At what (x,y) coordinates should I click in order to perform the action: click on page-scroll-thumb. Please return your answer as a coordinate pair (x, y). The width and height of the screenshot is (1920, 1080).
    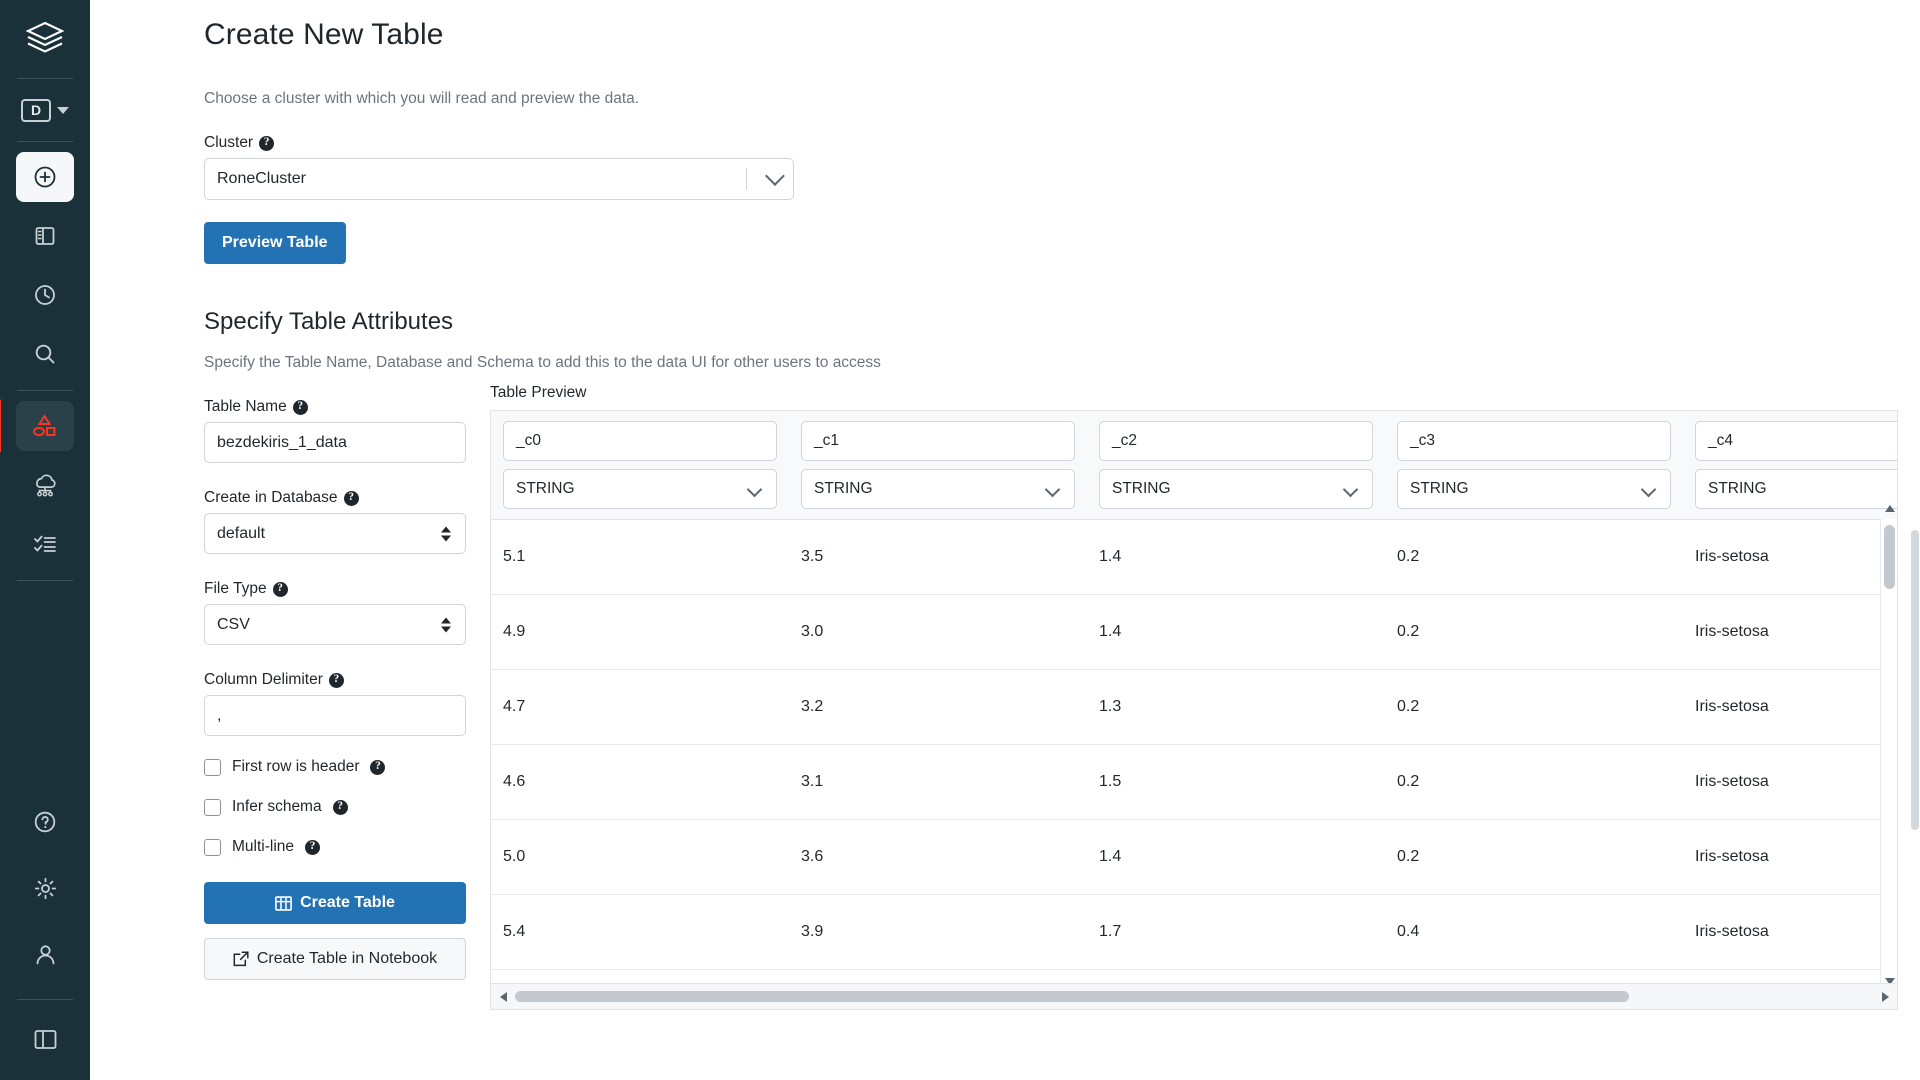
    Looking at the image, I should click on (1915, 680).